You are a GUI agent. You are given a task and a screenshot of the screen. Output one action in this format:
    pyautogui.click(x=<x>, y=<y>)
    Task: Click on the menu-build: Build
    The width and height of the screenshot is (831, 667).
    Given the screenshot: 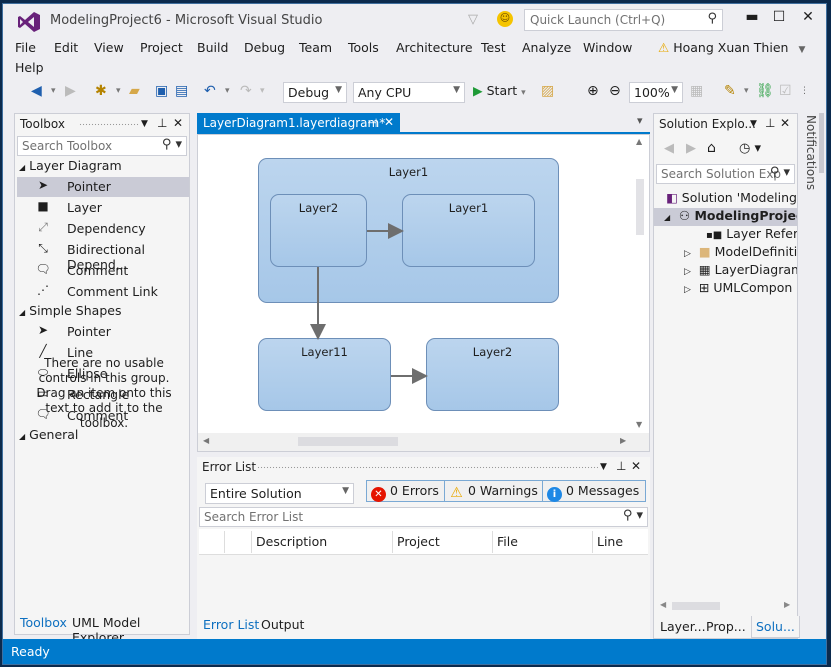 What is the action you would take?
    pyautogui.click(x=212, y=47)
    